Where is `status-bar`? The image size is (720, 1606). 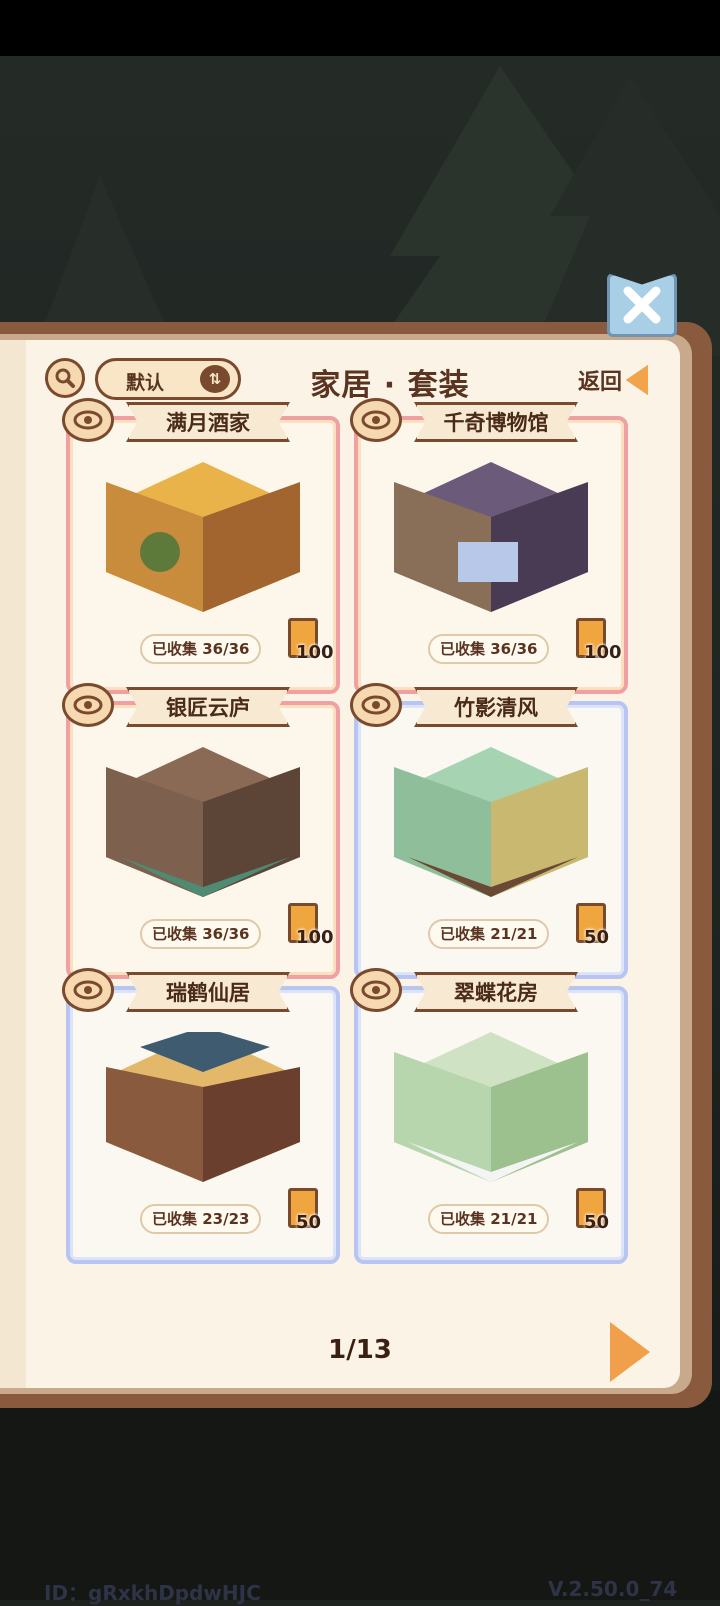 status-bar is located at coordinates (360, 28).